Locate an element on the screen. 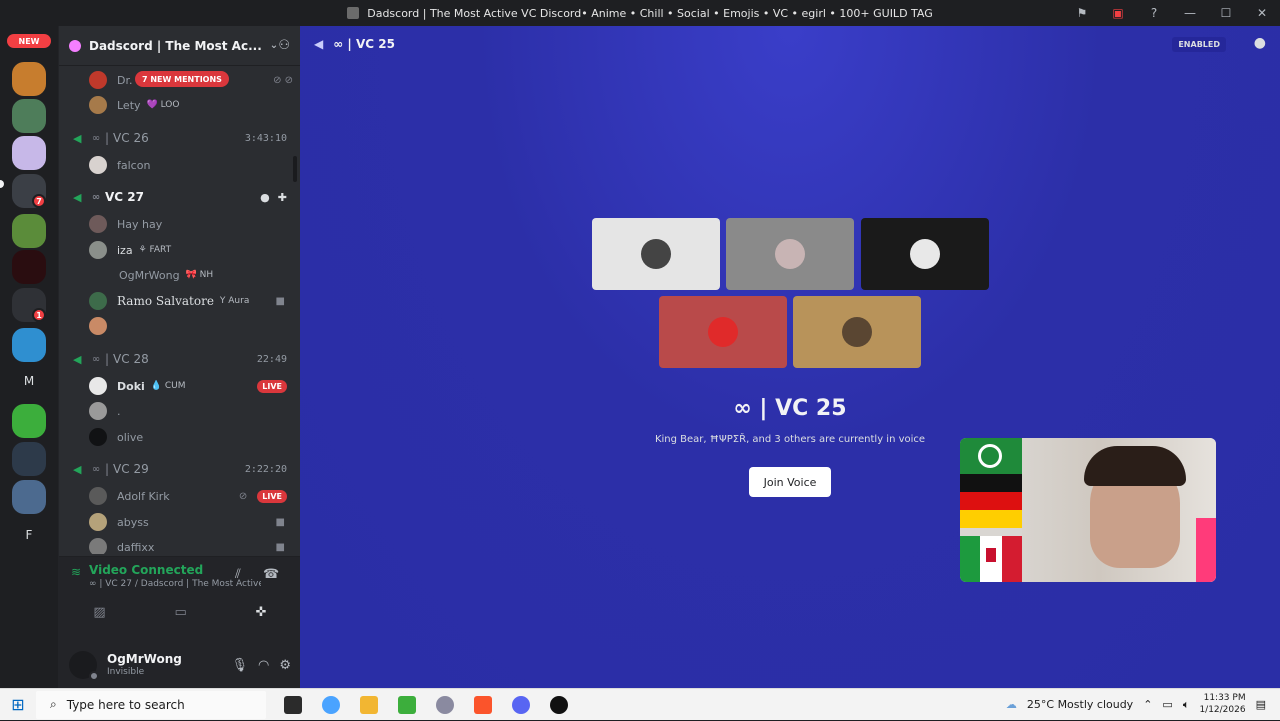 Image resolution: width=1280 pixels, height=721 pixels. list-item: . is located at coordinates (194, 411).